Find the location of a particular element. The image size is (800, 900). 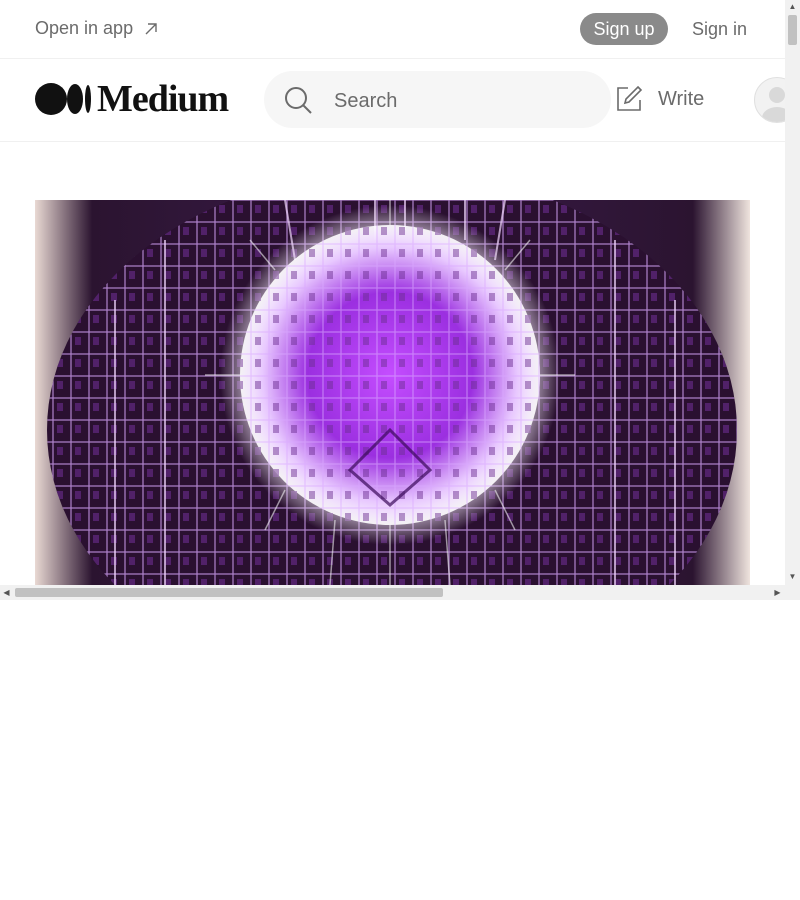

avatar-icon is located at coordinates (773, 104).